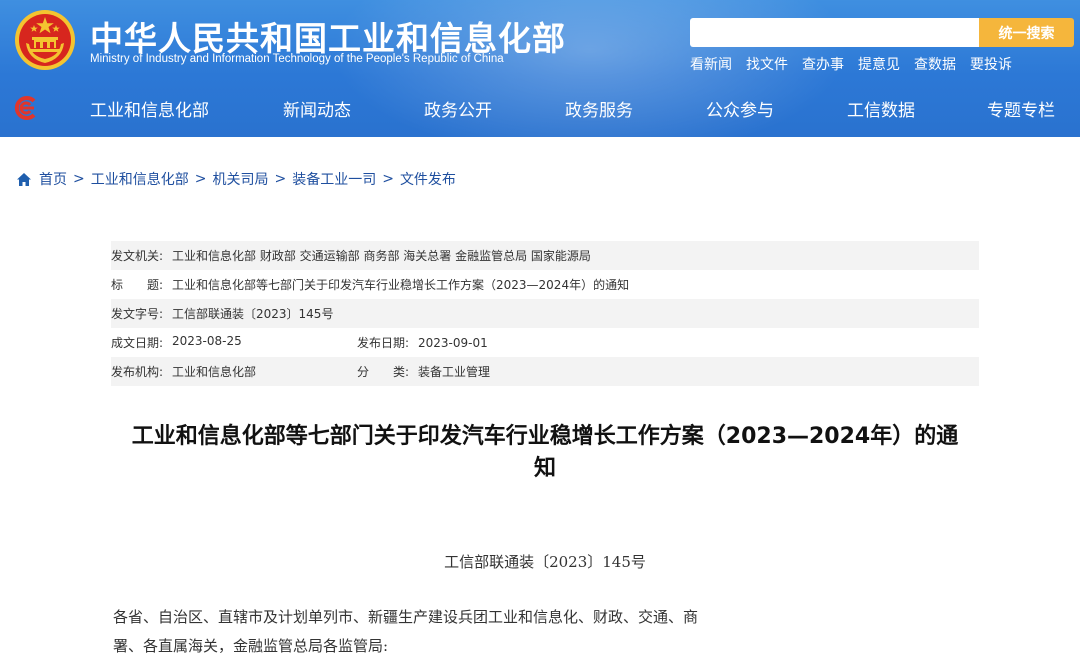 This screenshot has height=655, width=1080. What do you see at coordinates (835, 32) in the screenshot?
I see `search-input` at bounding box center [835, 32].